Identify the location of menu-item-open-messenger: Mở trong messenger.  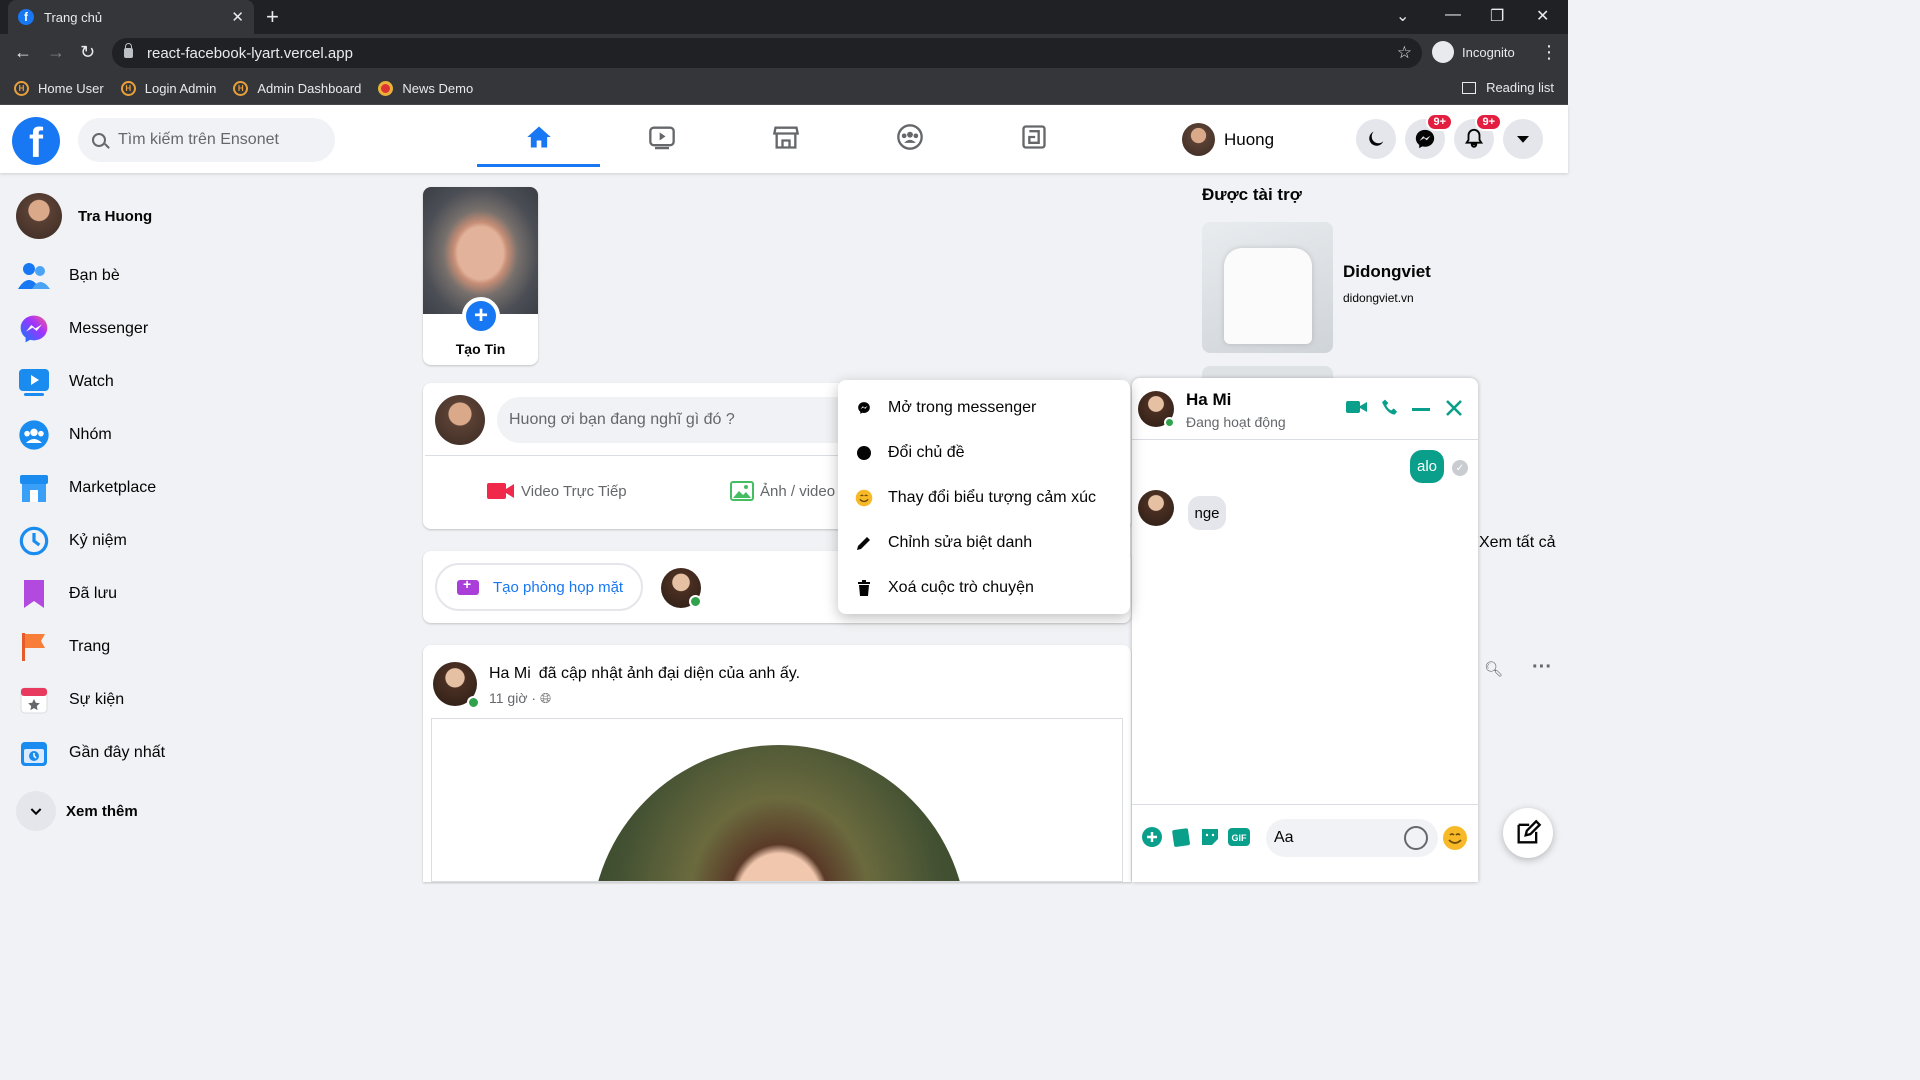
(945, 408).